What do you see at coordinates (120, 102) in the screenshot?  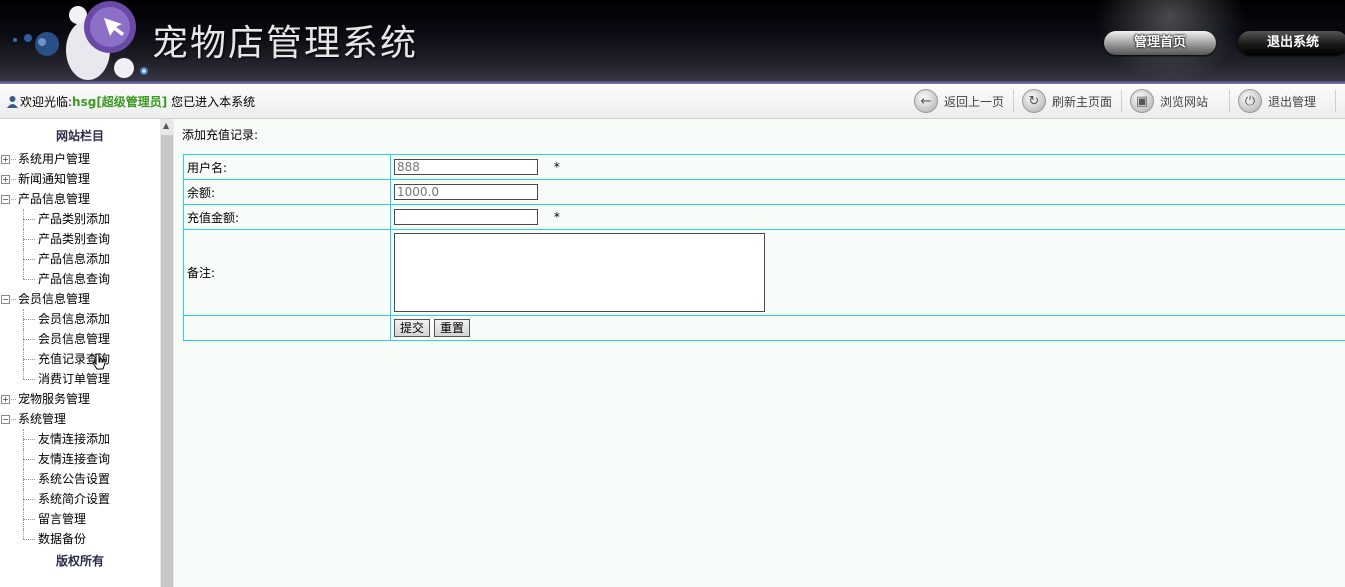 I see `current-username: hsg[超级管理员]` at bounding box center [120, 102].